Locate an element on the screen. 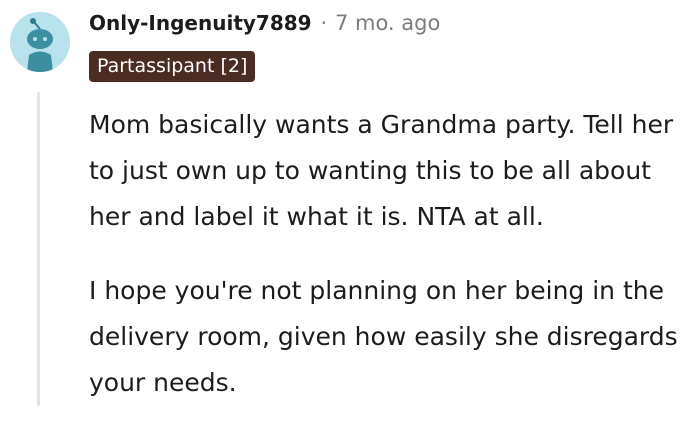 This screenshot has width=698, height=434. timestamp-link: 7 mo. ago is located at coordinates (387, 23).